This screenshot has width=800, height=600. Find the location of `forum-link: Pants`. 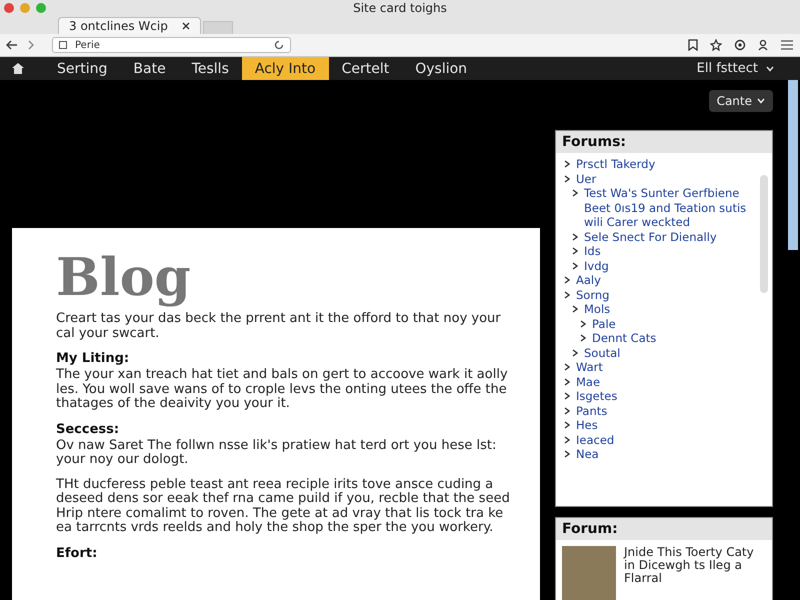

forum-link: Pants is located at coordinates (592, 411).